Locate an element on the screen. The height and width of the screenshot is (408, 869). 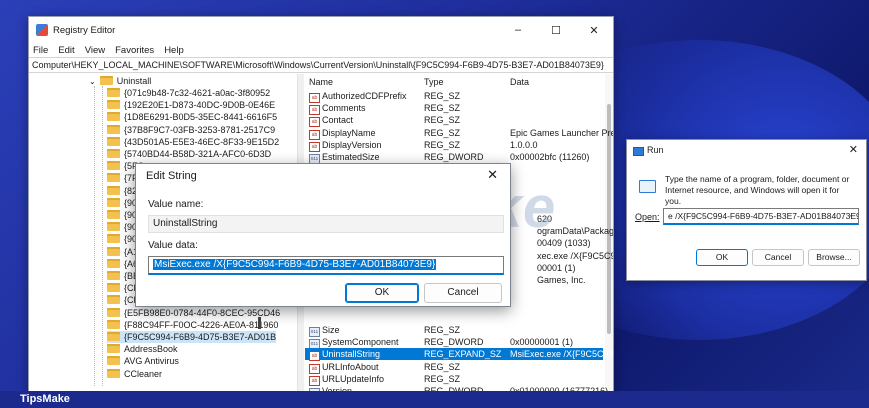
titlebar: Registry Editor – ☐ ✕ is located at coordinates (321, 30).